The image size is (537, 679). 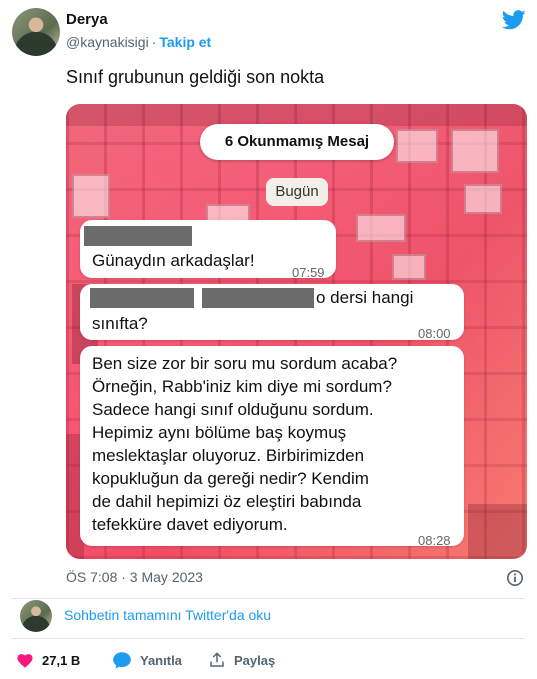 I want to click on date-pill: Bugün, so click(x=297, y=192).